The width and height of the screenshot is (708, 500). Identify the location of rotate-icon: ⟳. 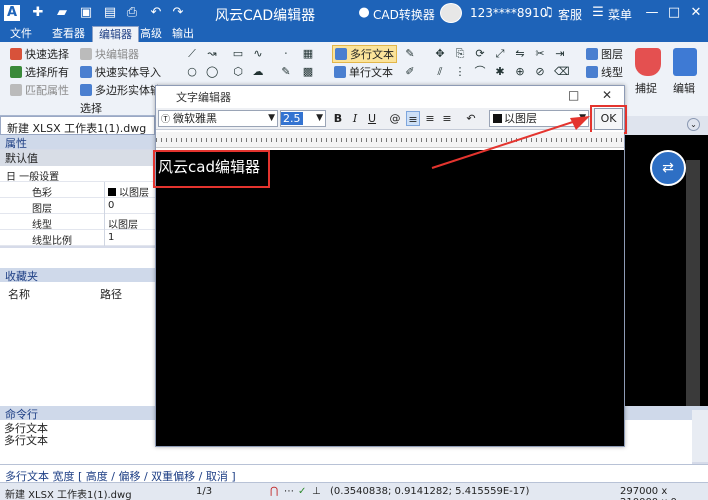
(480, 54).